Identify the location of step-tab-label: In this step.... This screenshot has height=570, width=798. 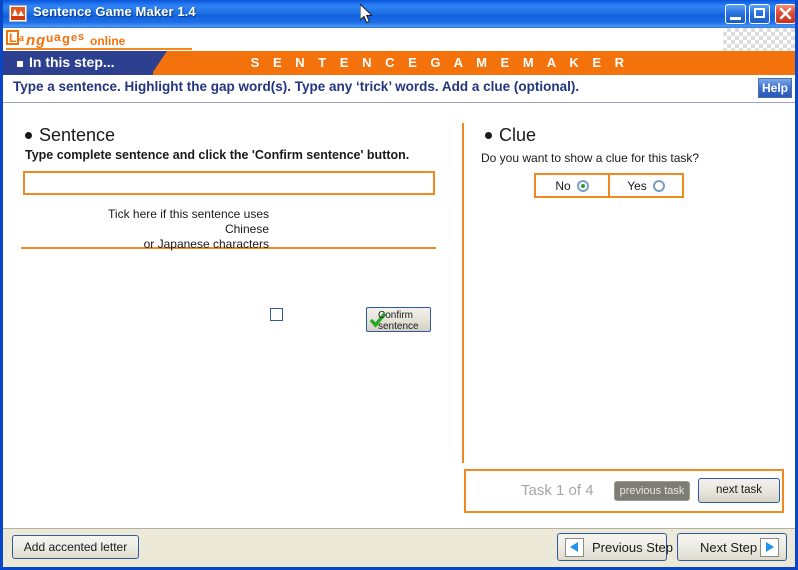
(72, 62).